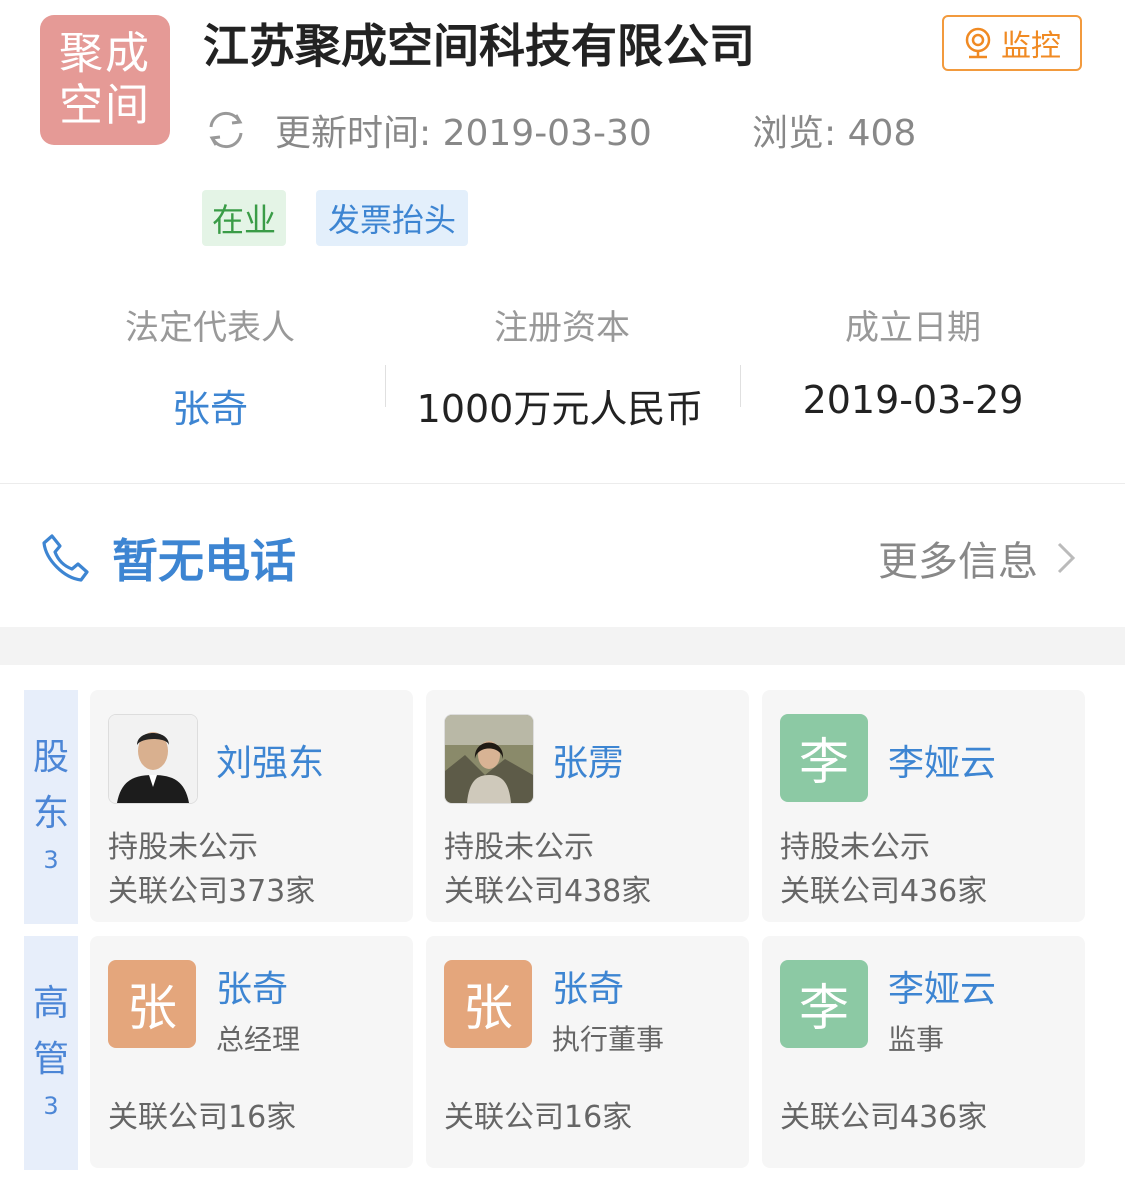 The height and width of the screenshot is (1190, 1125). What do you see at coordinates (562, 328) in the screenshot?
I see `registered-capital-label: 注册资本` at bounding box center [562, 328].